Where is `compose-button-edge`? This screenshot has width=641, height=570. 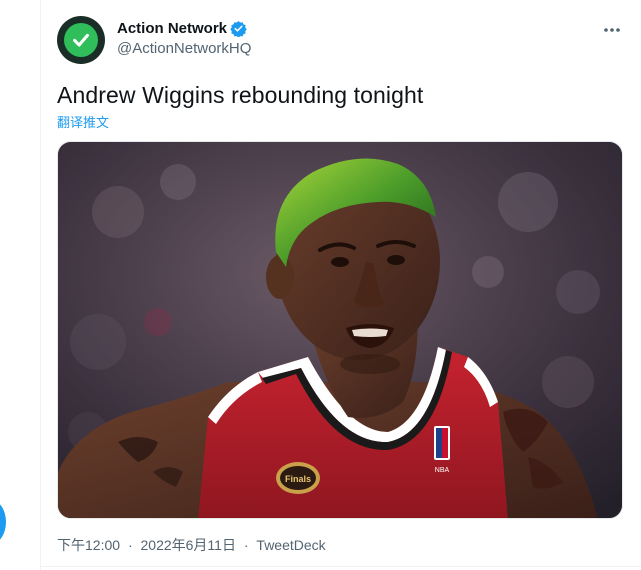 compose-button-edge is located at coordinates (3, 522).